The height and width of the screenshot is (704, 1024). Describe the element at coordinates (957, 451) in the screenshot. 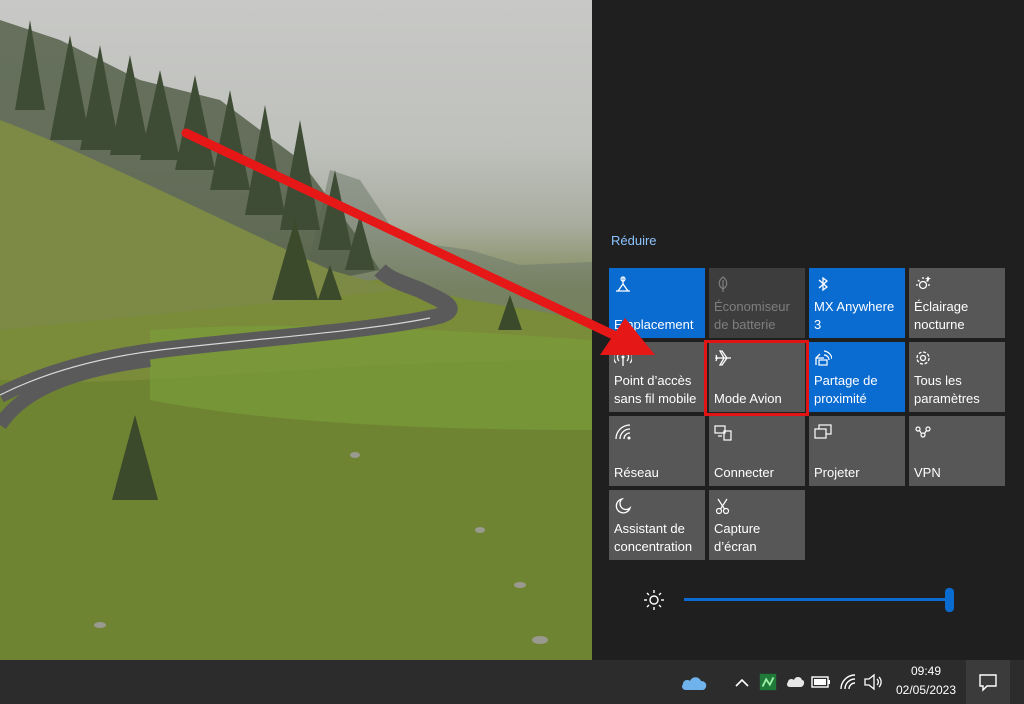

I see `tile-vpn: VPN` at that location.